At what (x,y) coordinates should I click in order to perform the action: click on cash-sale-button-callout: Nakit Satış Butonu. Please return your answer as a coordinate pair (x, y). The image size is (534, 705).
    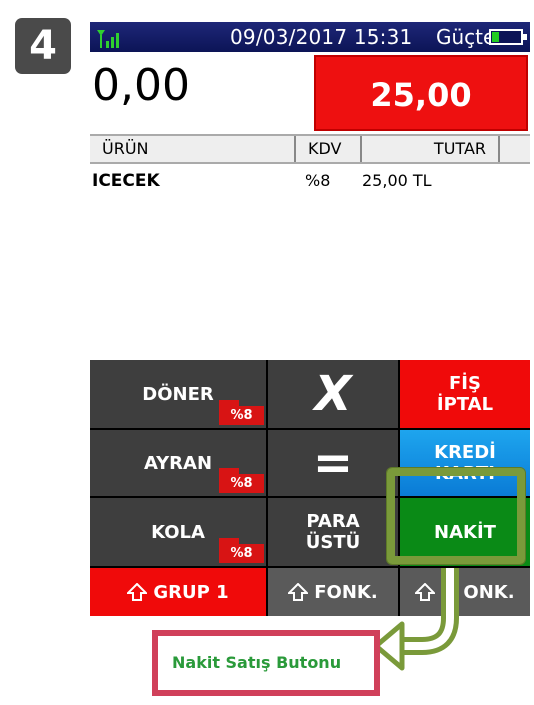
    Looking at the image, I should click on (266, 663).